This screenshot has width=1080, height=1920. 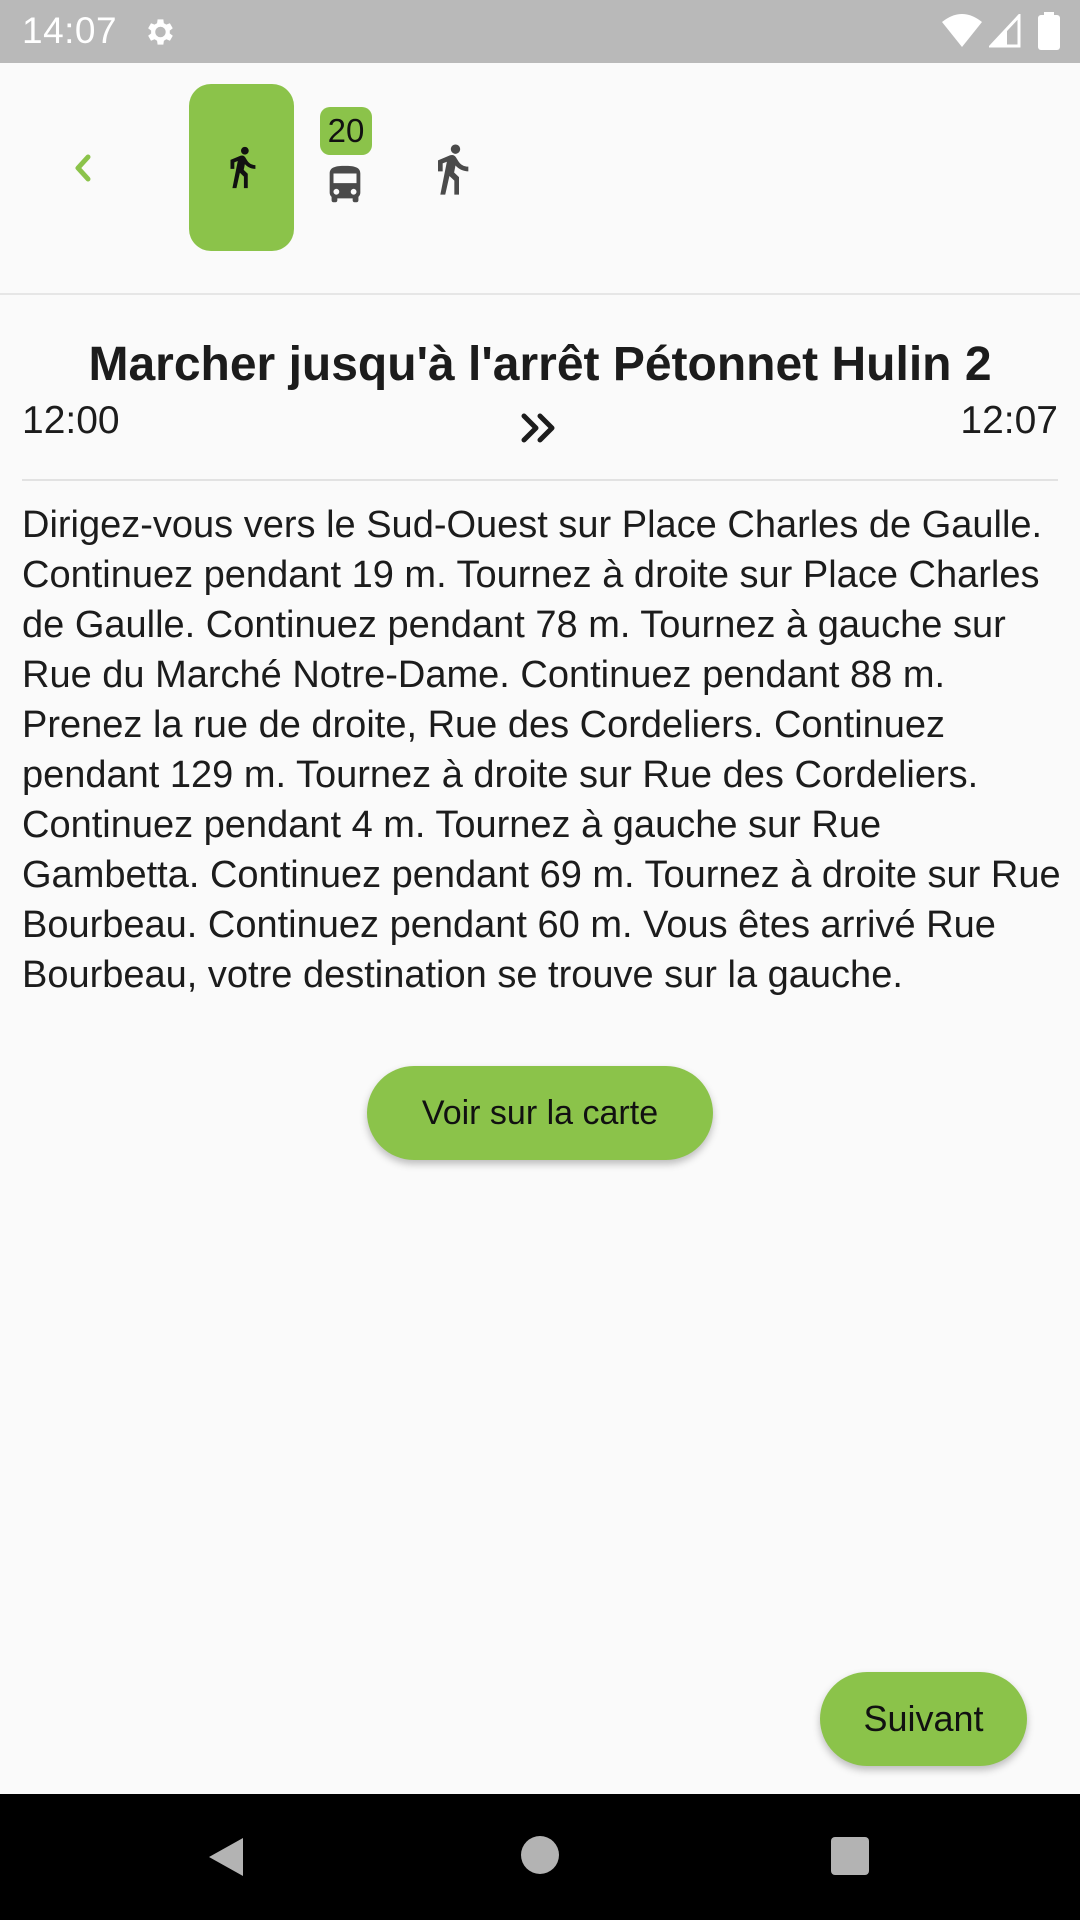 I want to click on chevron-left-icon, so click(x=83, y=168).